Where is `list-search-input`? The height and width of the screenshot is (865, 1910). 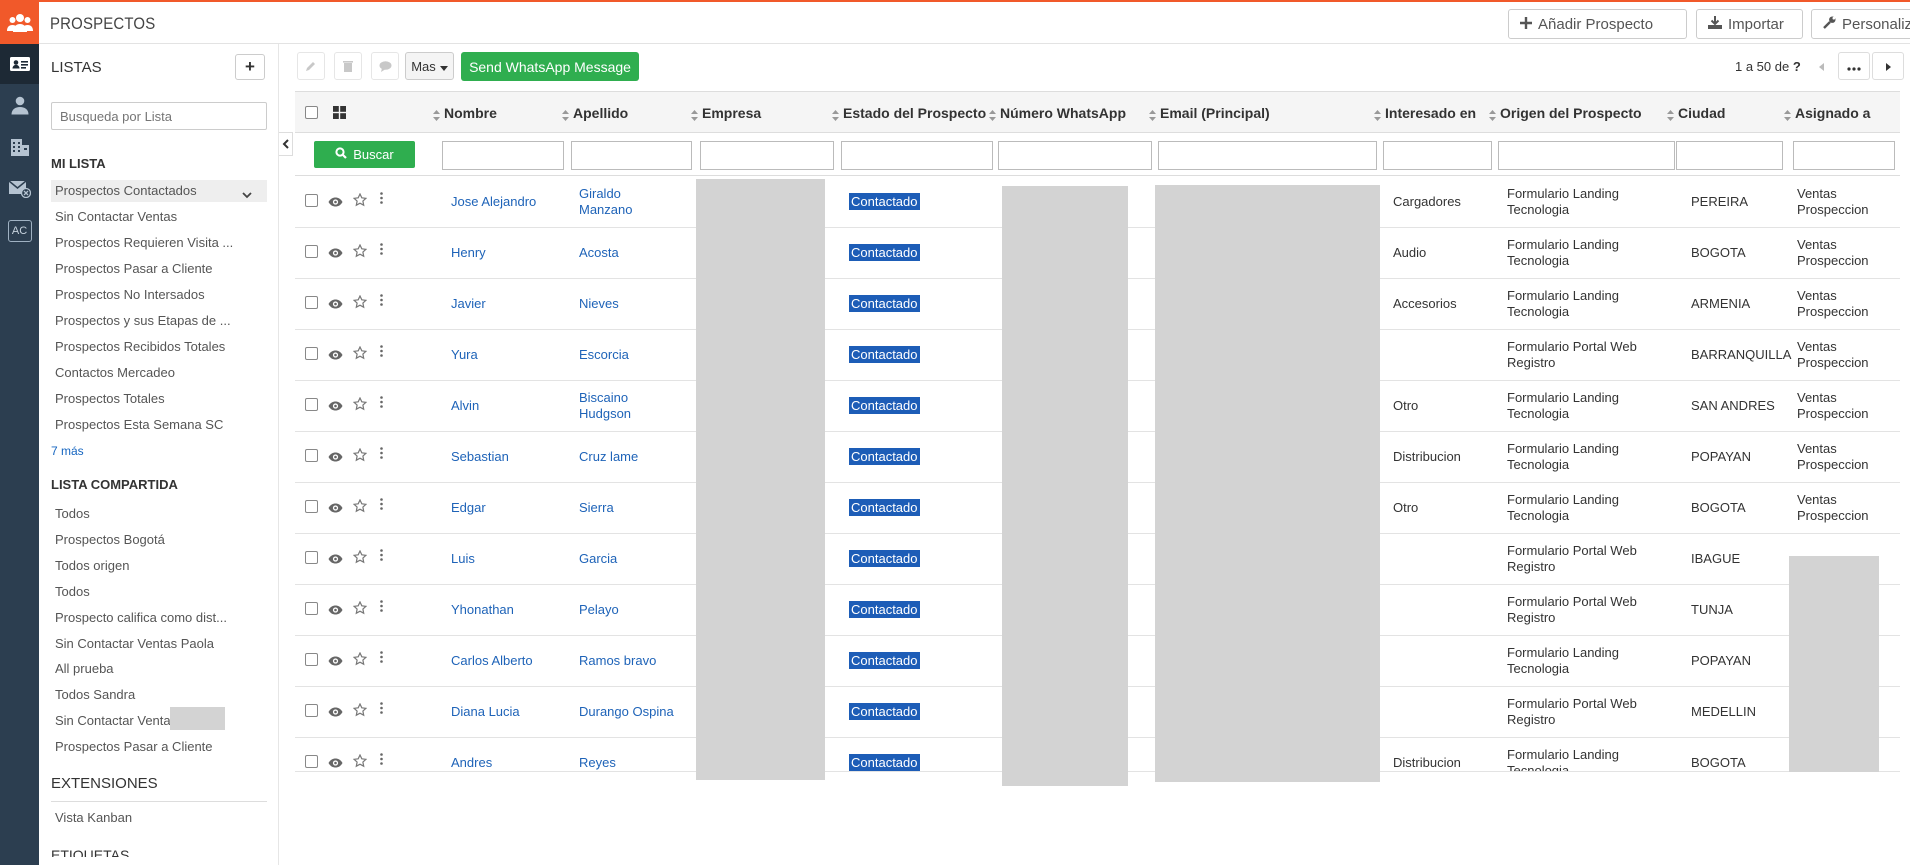 list-search-input is located at coordinates (159, 116).